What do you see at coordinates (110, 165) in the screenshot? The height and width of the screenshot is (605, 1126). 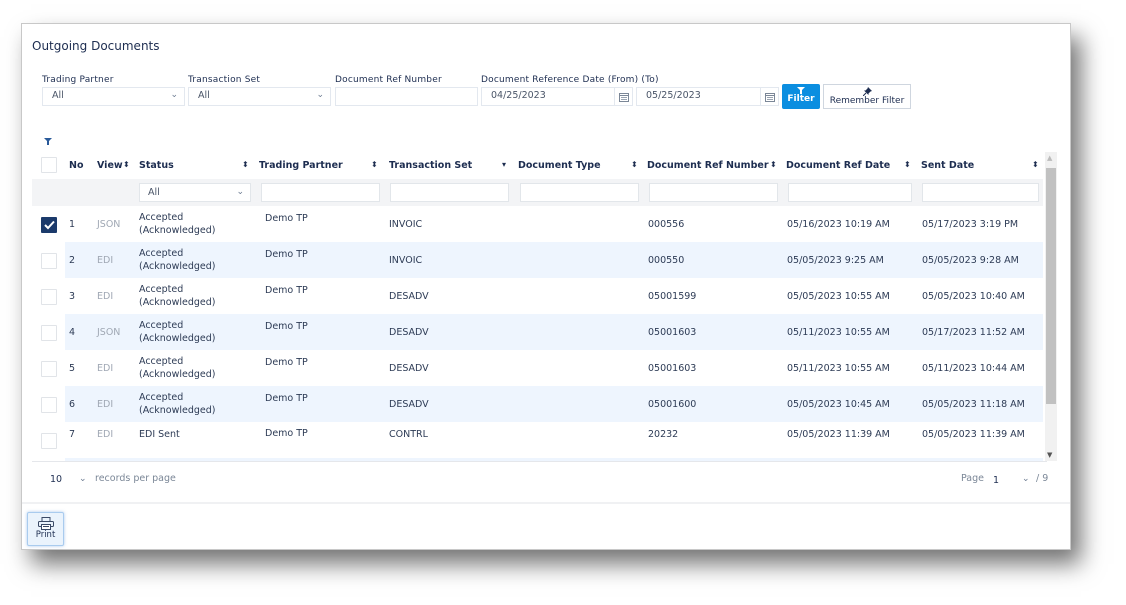 I see `column-header-view: View` at bounding box center [110, 165].